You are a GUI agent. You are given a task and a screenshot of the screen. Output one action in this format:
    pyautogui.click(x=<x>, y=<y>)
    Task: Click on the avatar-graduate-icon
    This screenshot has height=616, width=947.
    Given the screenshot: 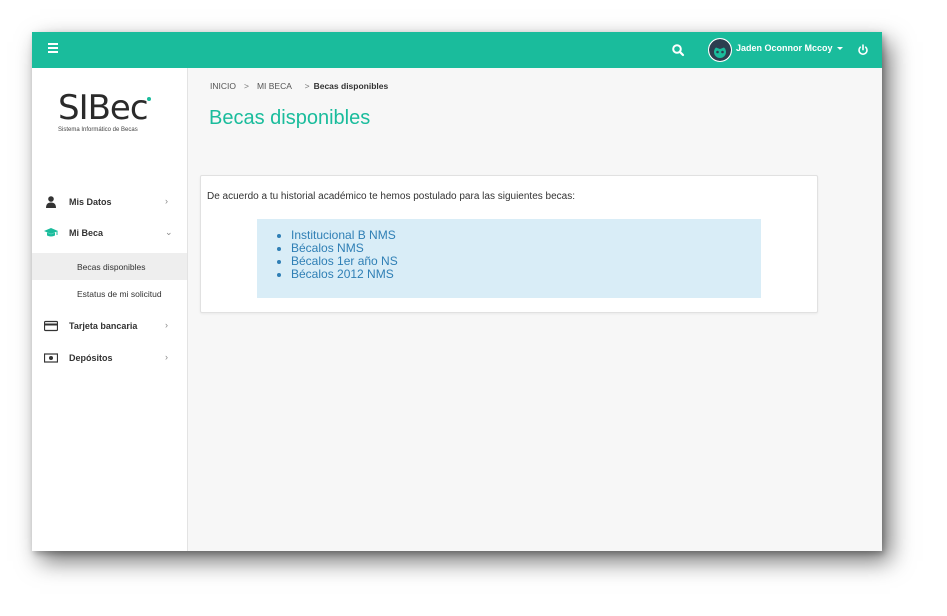 What is the action you would take?
    pyautogui.click(x=720, y=50)
    